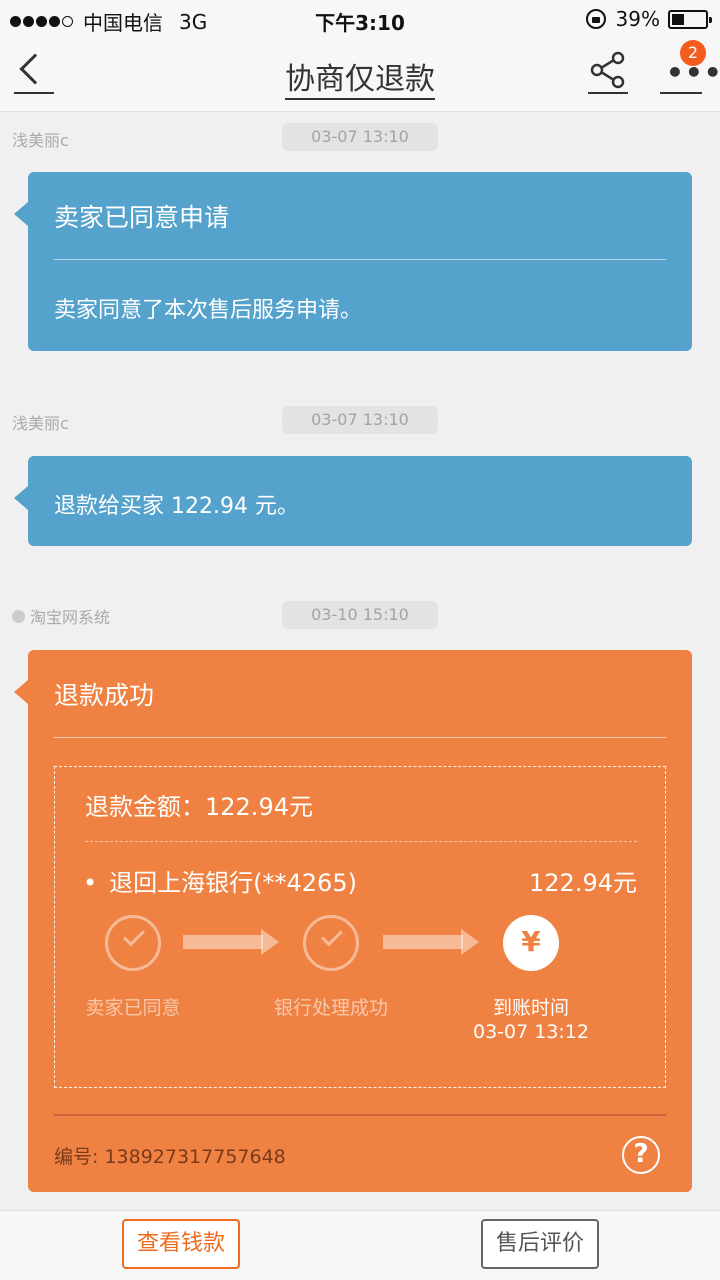 This screenshot has height=1280, width=720. Describe the element at coordinates (360, 19) in the screenshot. I see `status-bar: 中国电信 3G 下午3:10 39%` at that location.